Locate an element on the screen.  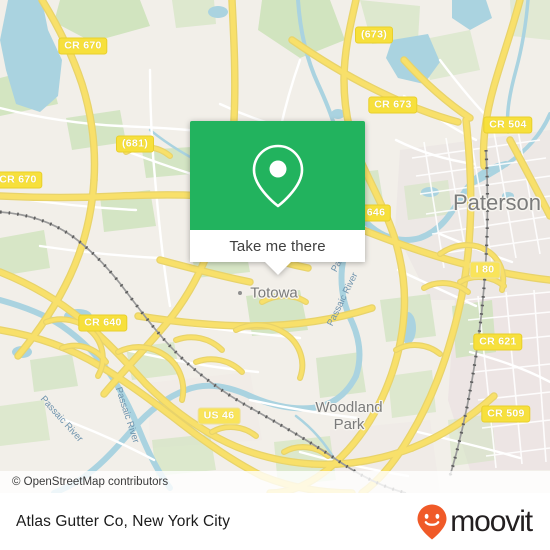
popup-header is located at coordinates (277, 175).